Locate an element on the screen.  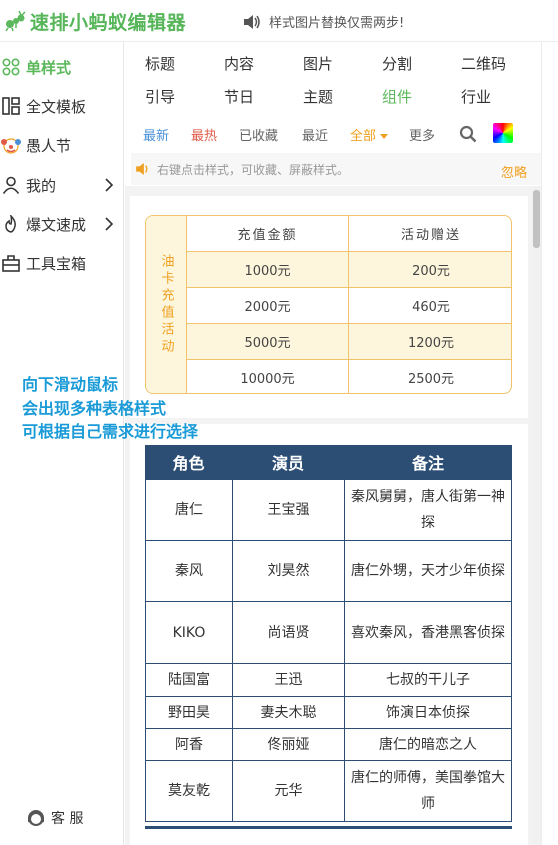
table-cell: 唐仁的师傅，美国拳馆大师 is located at coordinates (428, 791).